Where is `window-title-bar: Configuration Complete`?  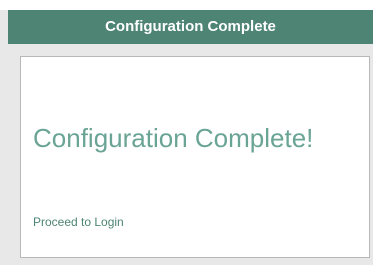 window-title-bar: Configuration Complete is located at coordinates (190, 27).